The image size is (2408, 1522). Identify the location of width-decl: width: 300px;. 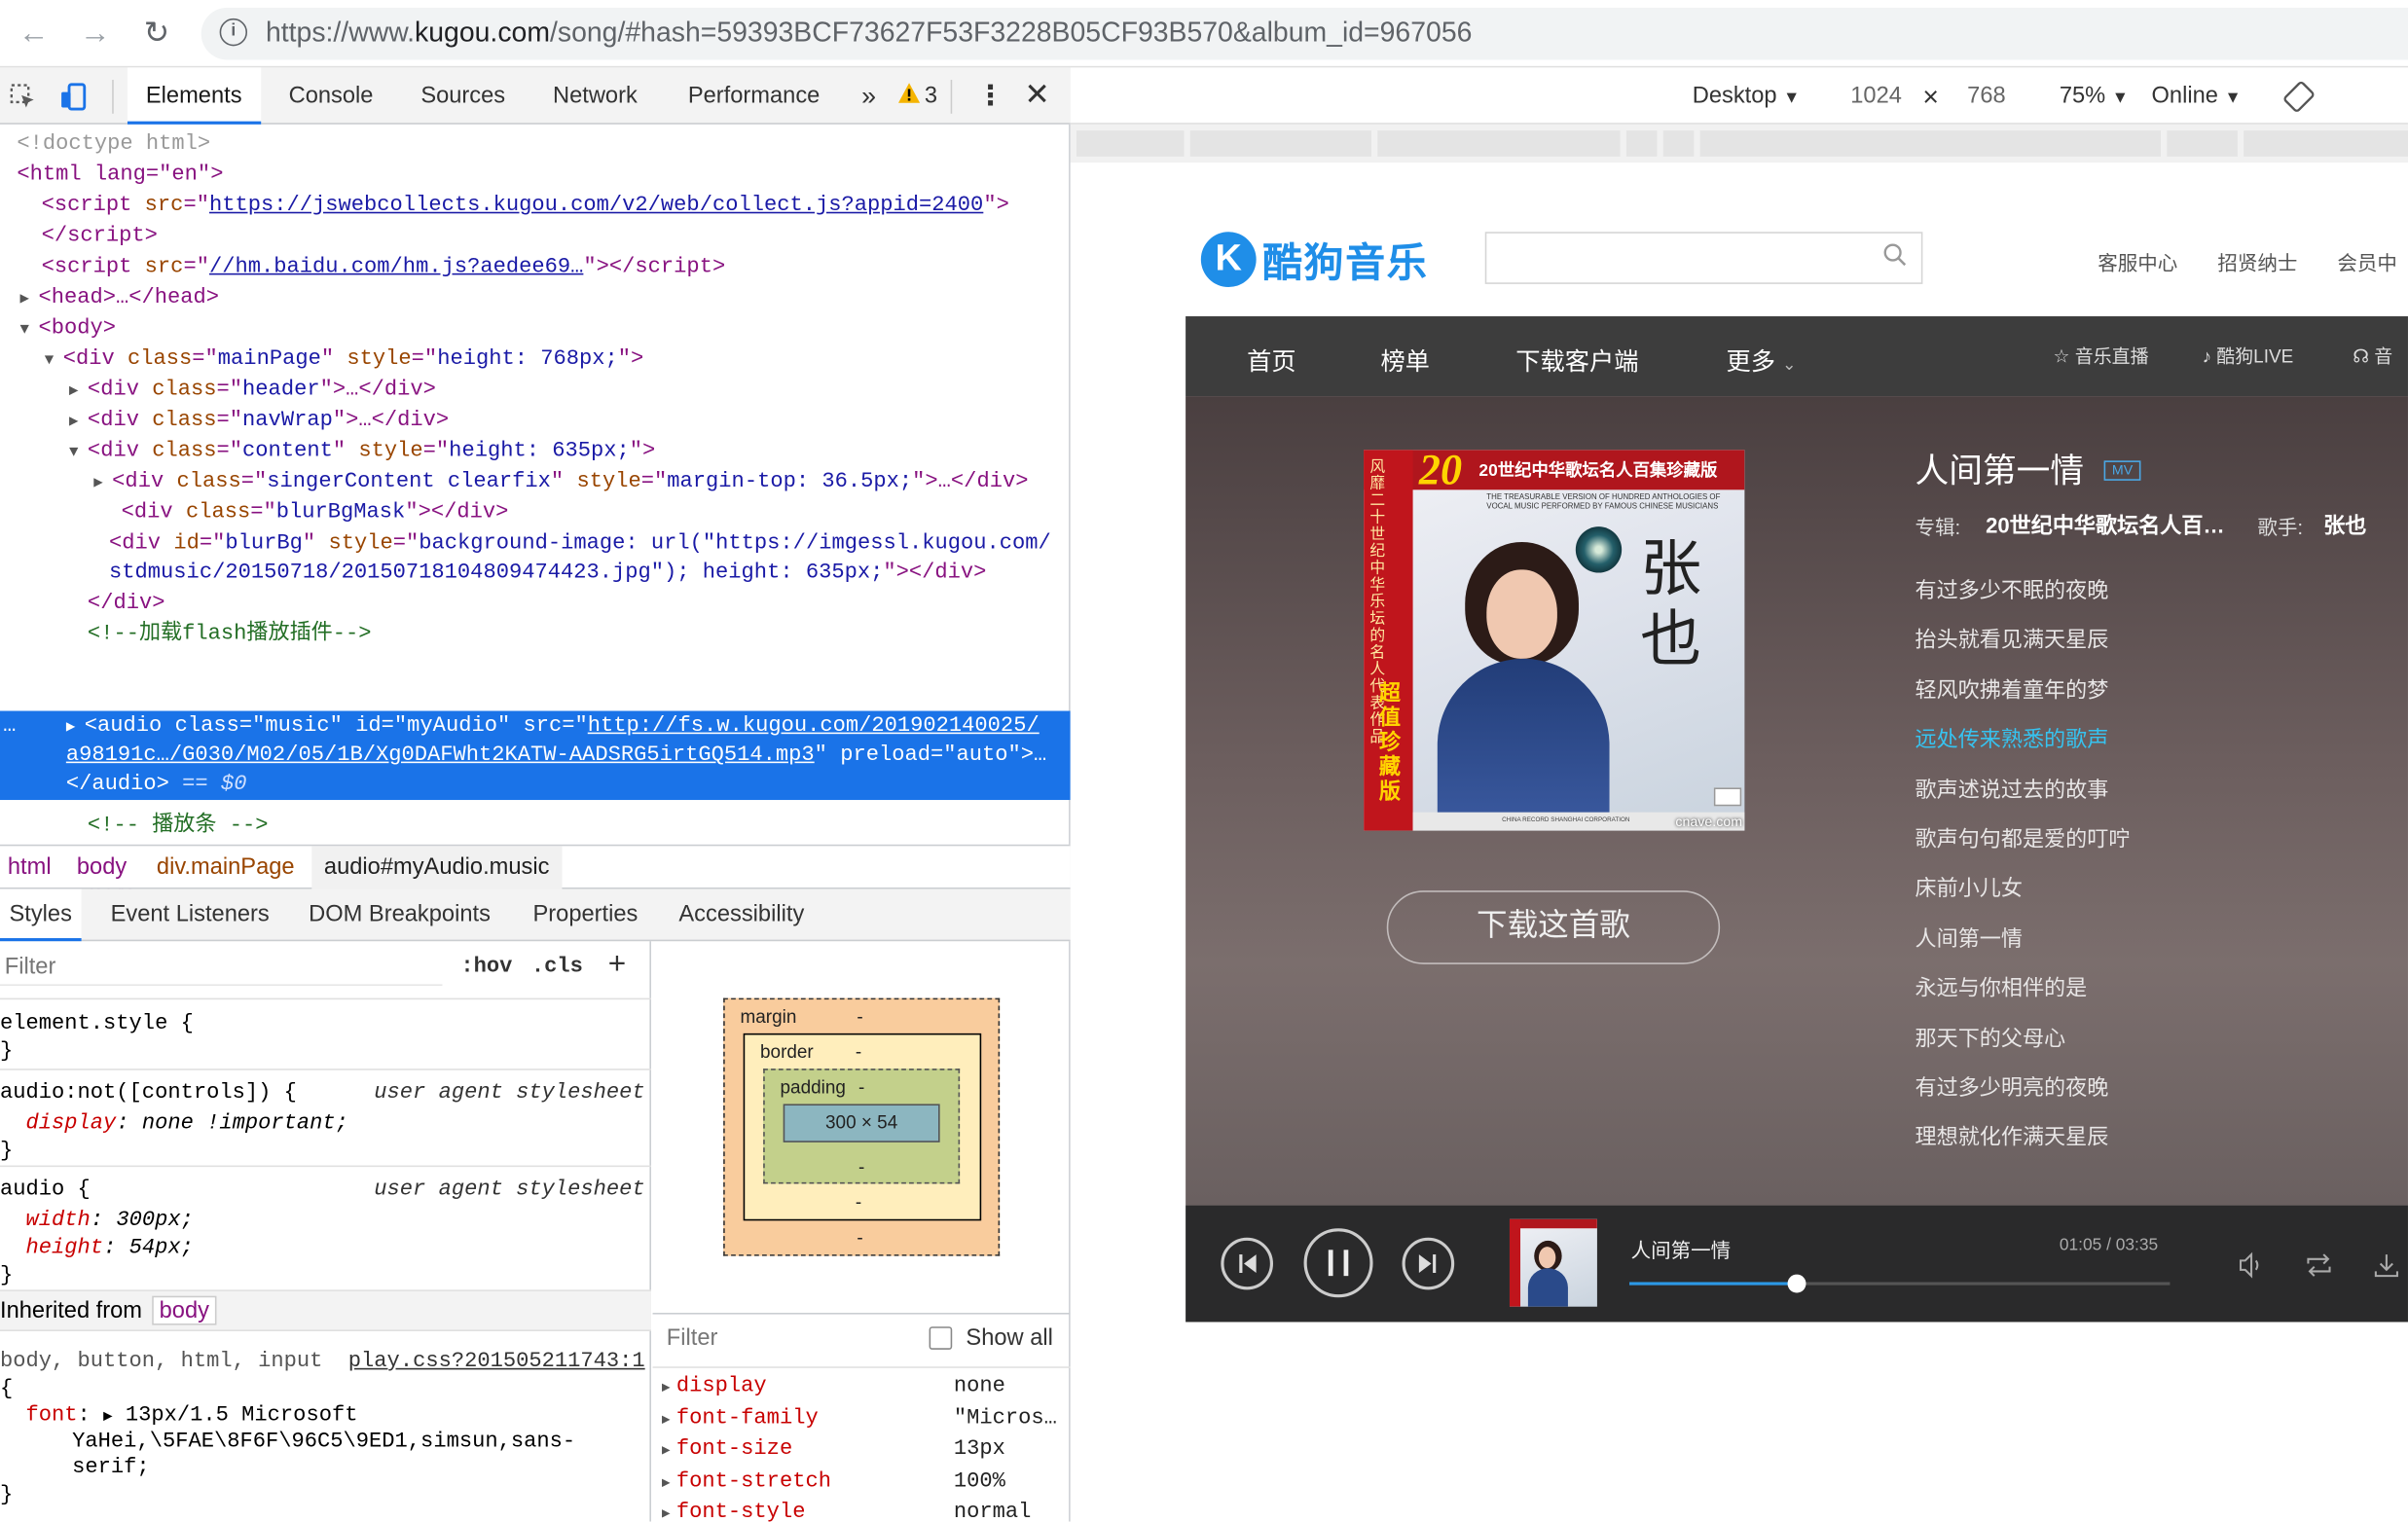
(325, 1220).